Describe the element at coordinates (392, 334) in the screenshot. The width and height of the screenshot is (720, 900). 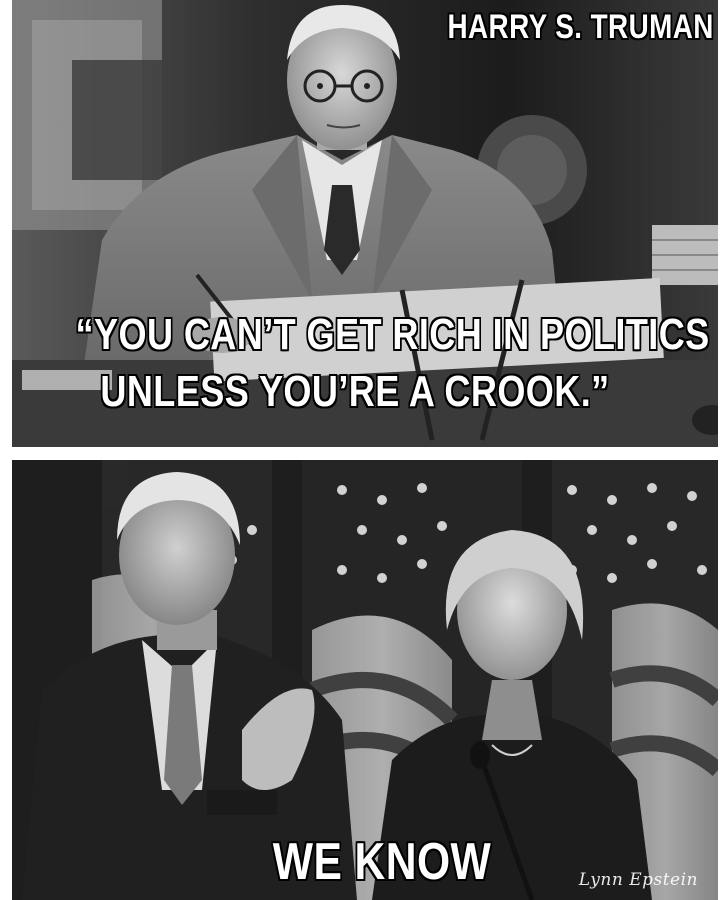
I see `quote-line-1: “YOU CAN’T GET RICH IN POLITICS` at that location.